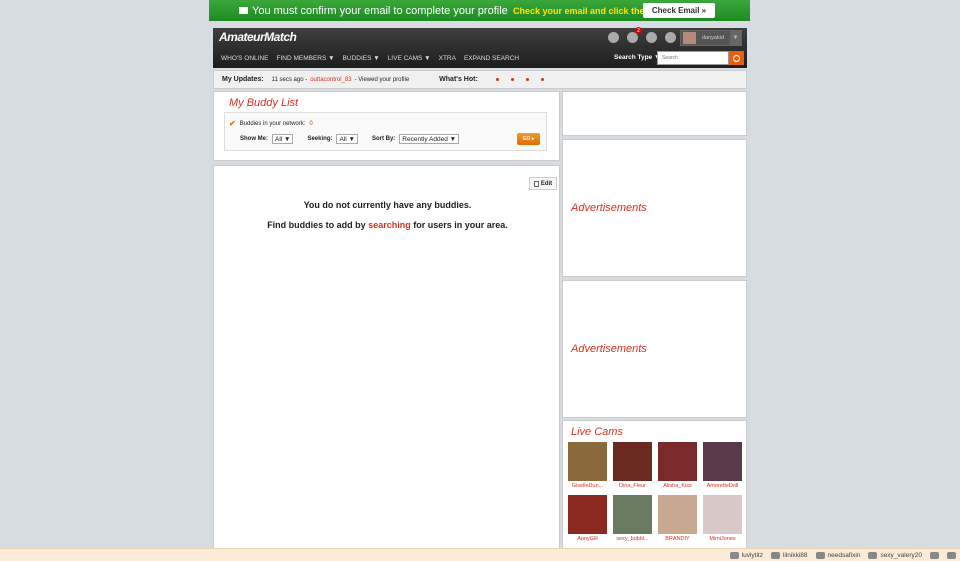 This screenshot has height=561, width=960. I want to click on nav-expand-search: EXPAND SEARCH, so click(491, 58).